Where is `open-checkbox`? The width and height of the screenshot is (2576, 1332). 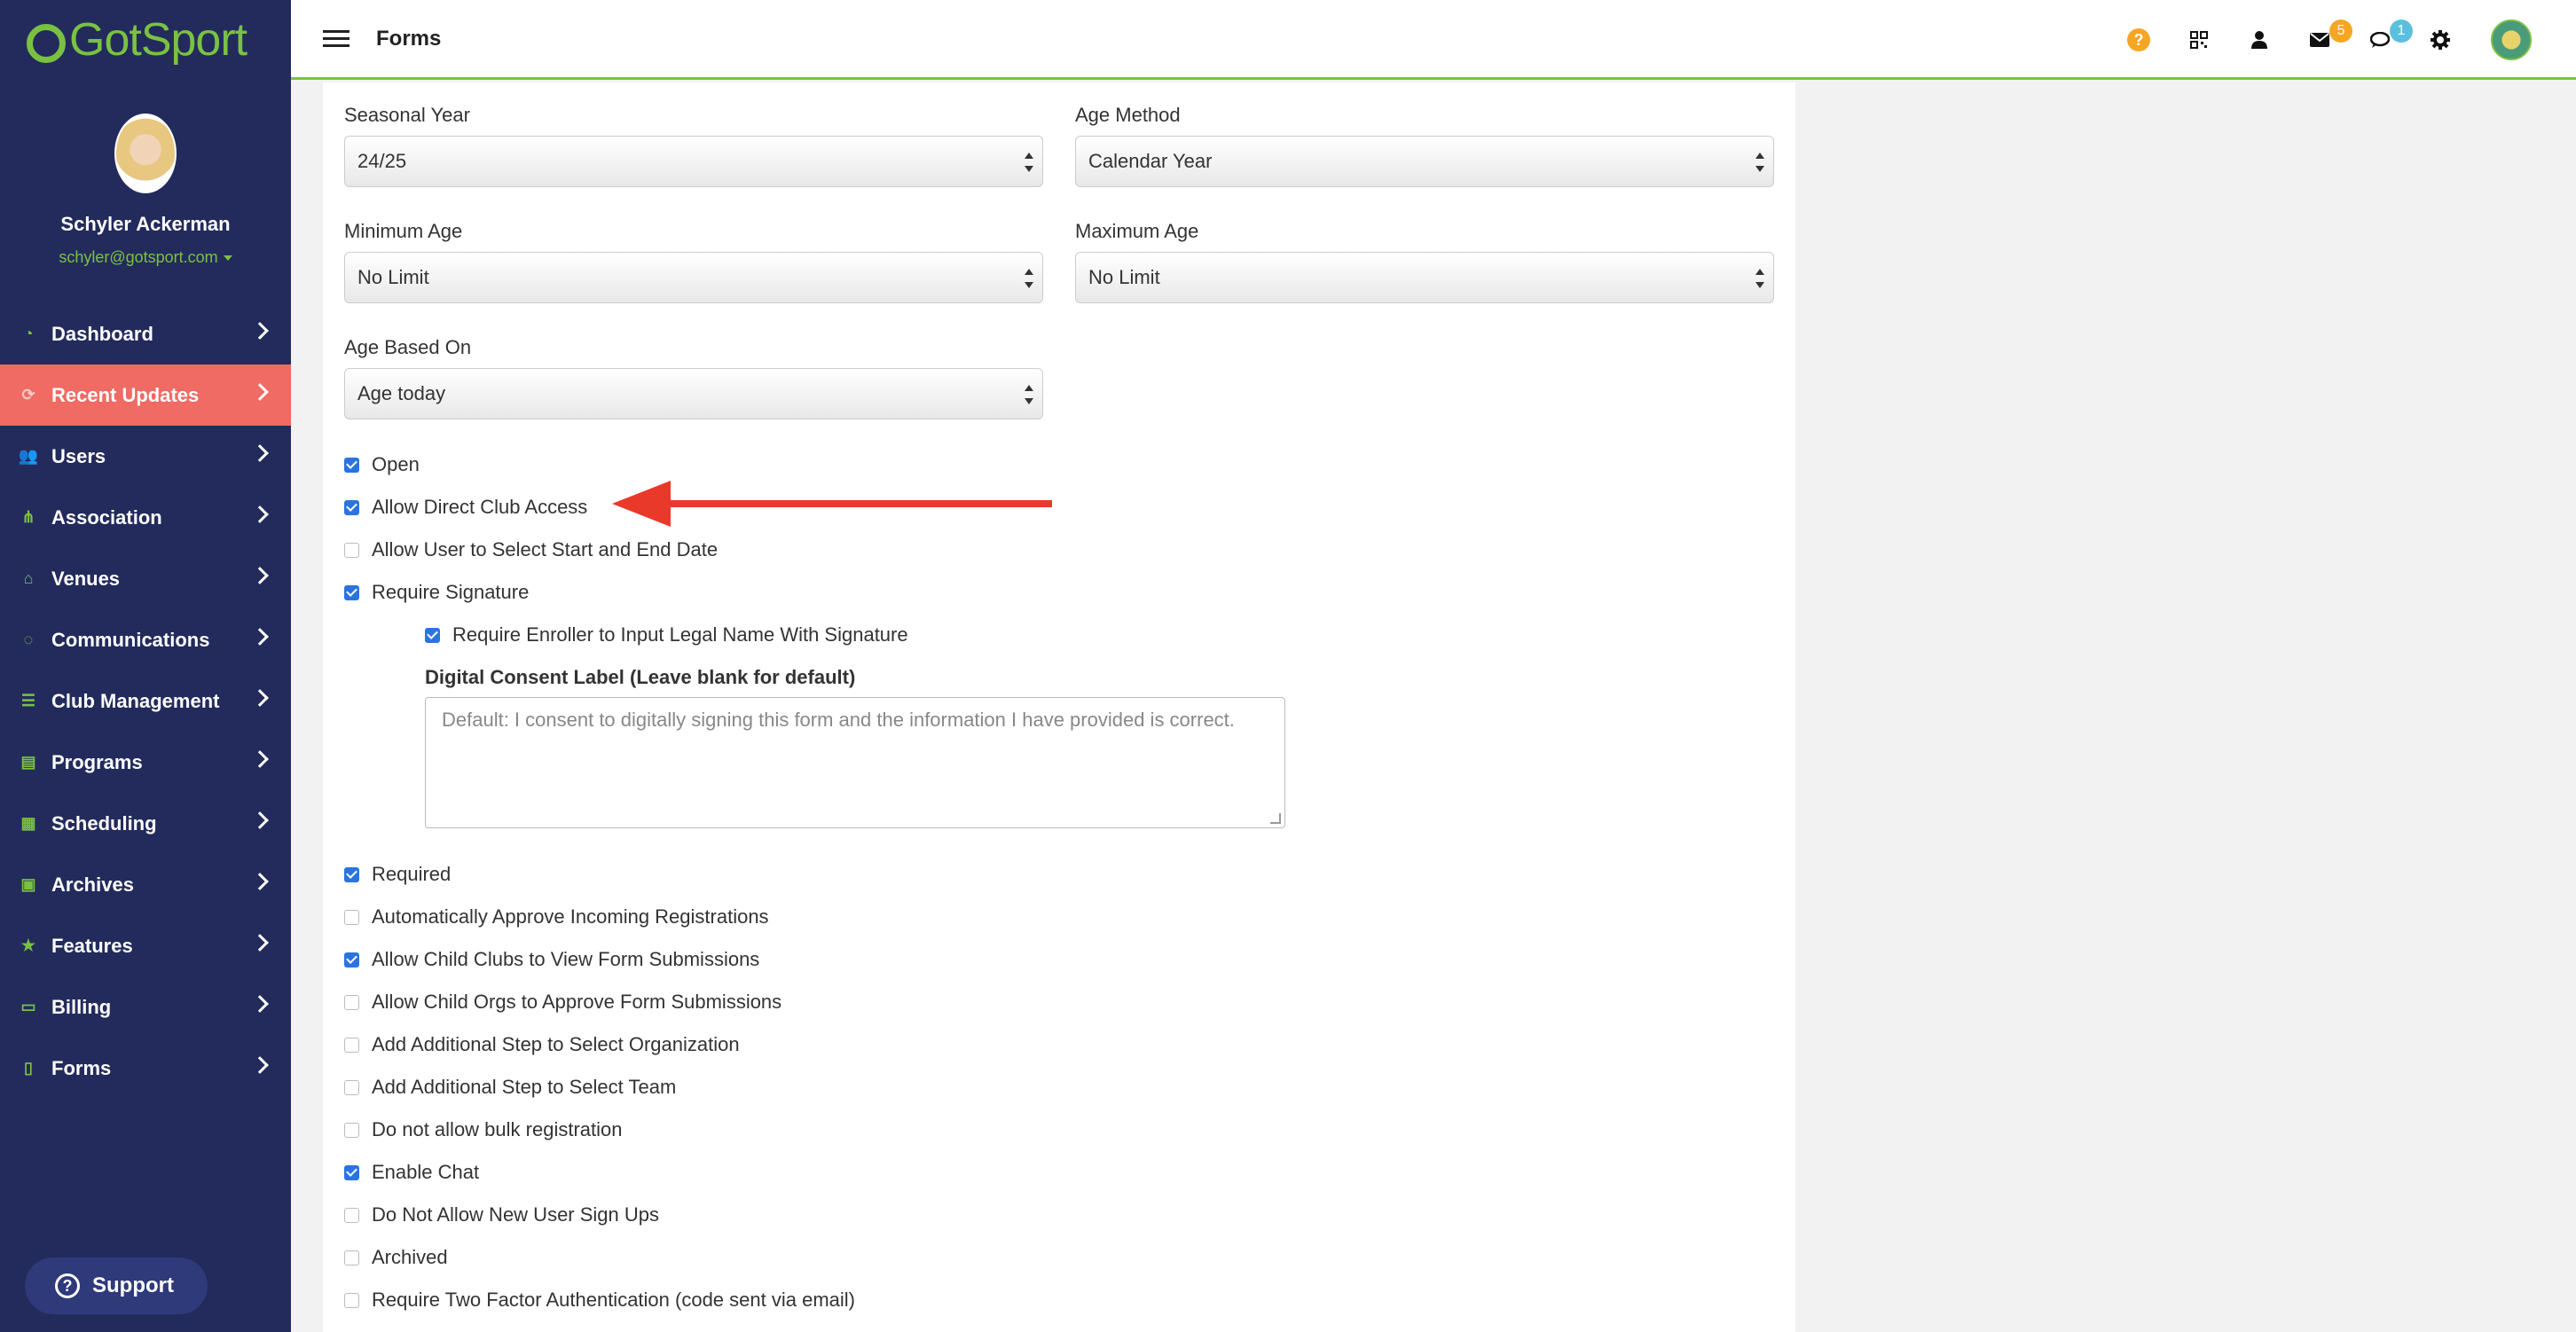 open-checkbox is located at coordinates (351, 465).